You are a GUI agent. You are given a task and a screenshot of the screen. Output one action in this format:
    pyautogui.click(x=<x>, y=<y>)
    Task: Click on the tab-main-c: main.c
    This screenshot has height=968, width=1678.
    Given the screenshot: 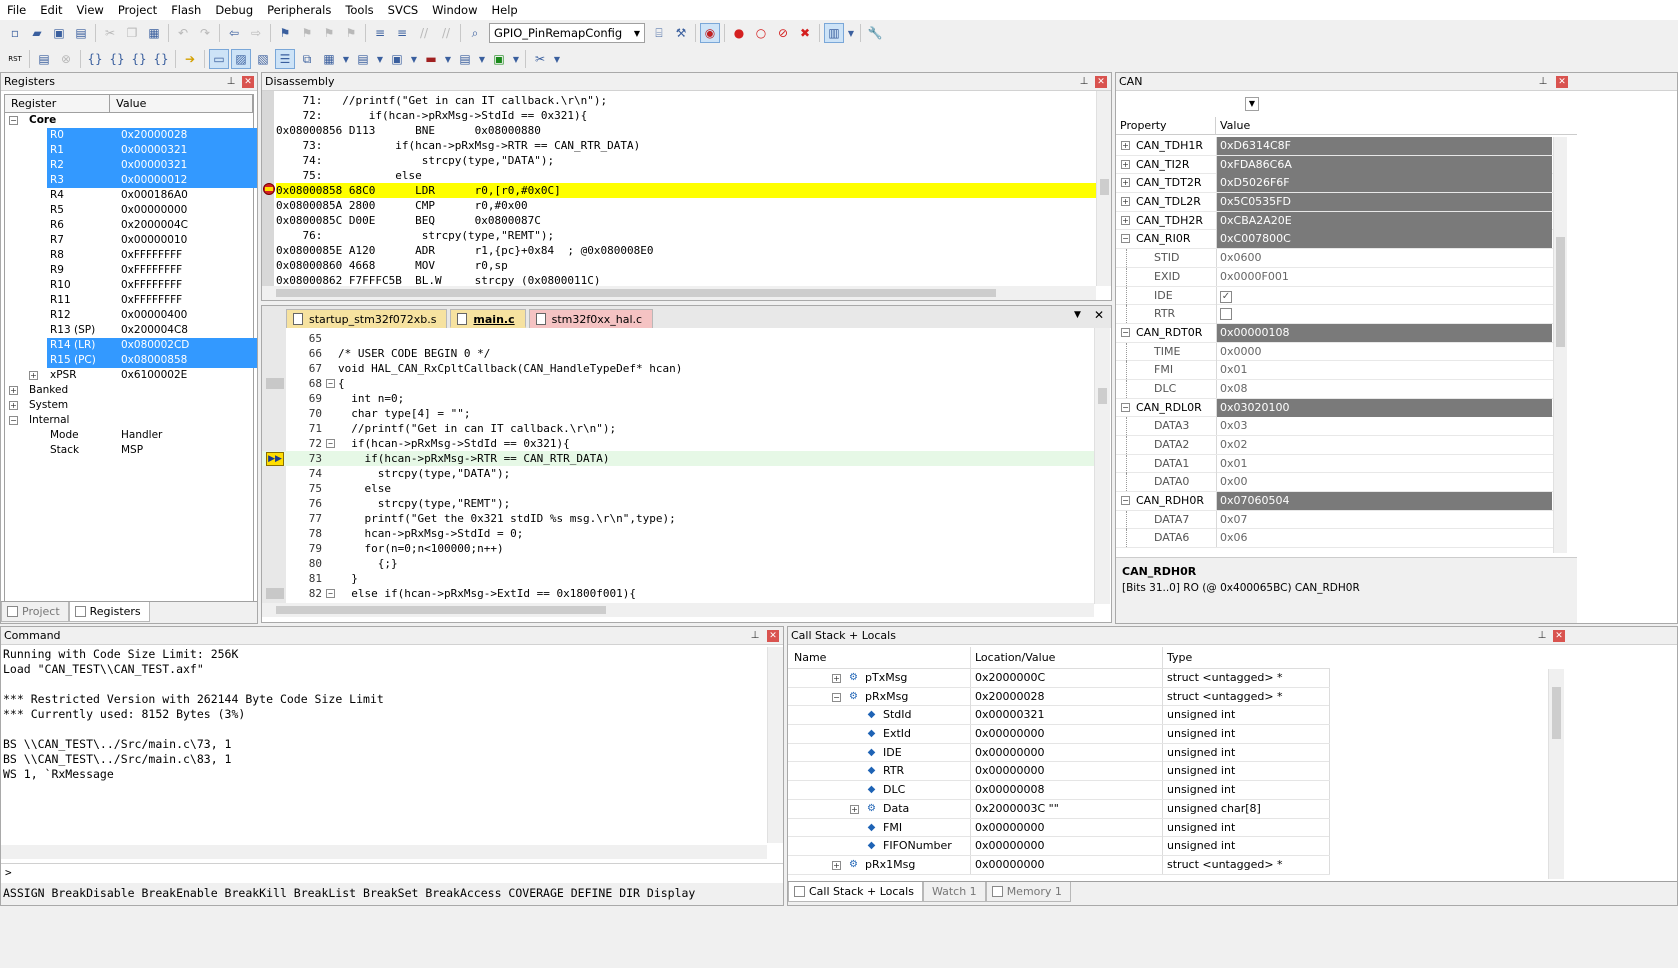 What is the action you would take?
    pyautogui.click(x=488, y=318)
    